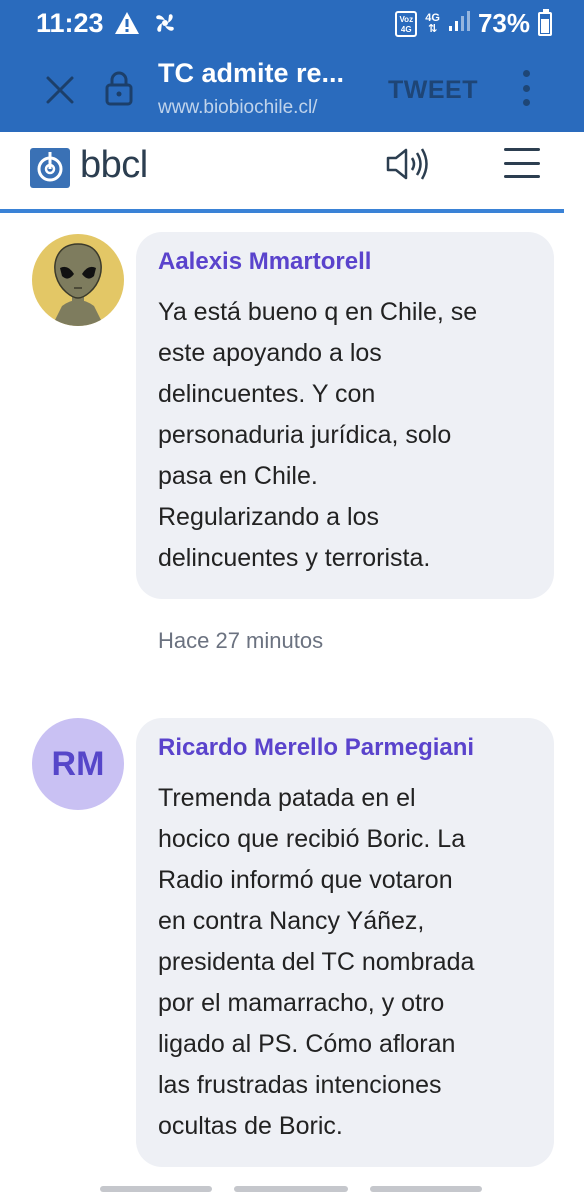 The width and height of the screenshot is (584, 1200). I want to click on network-type: 4G ⇅, so click(432, 23).